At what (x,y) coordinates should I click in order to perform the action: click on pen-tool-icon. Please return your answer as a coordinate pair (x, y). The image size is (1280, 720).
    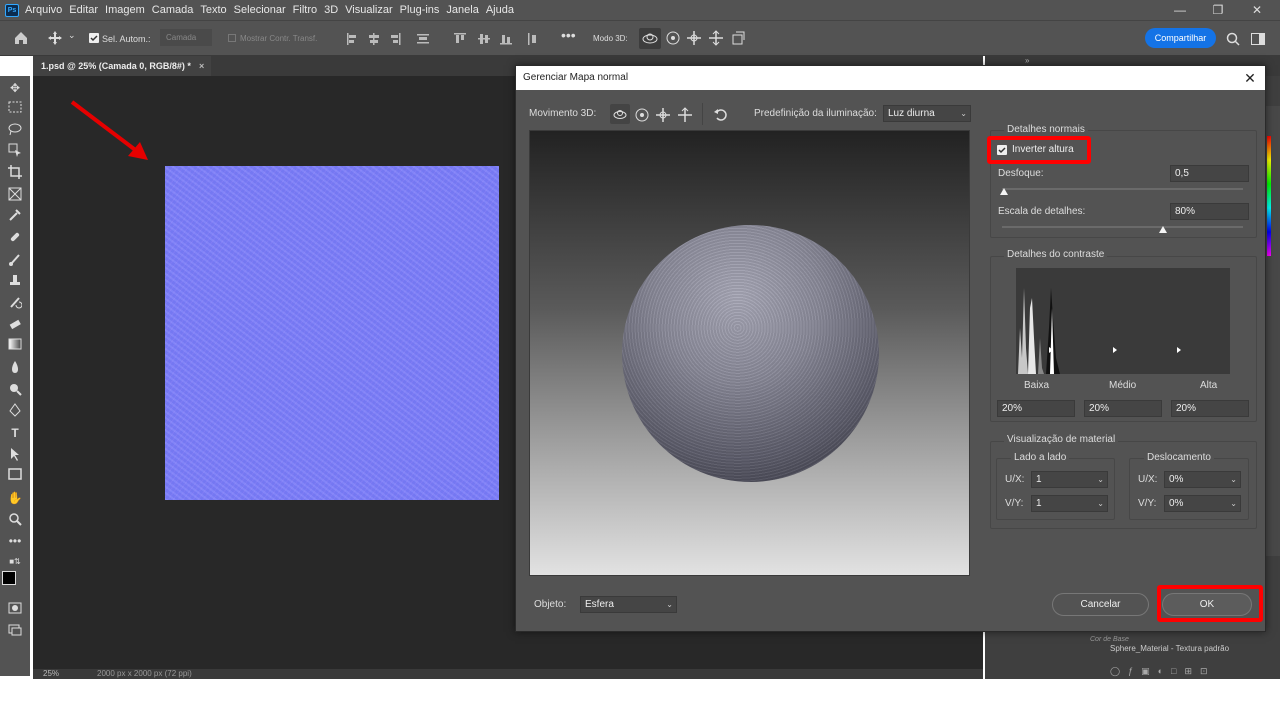
    Looking at the image, I should click on (15, 411).